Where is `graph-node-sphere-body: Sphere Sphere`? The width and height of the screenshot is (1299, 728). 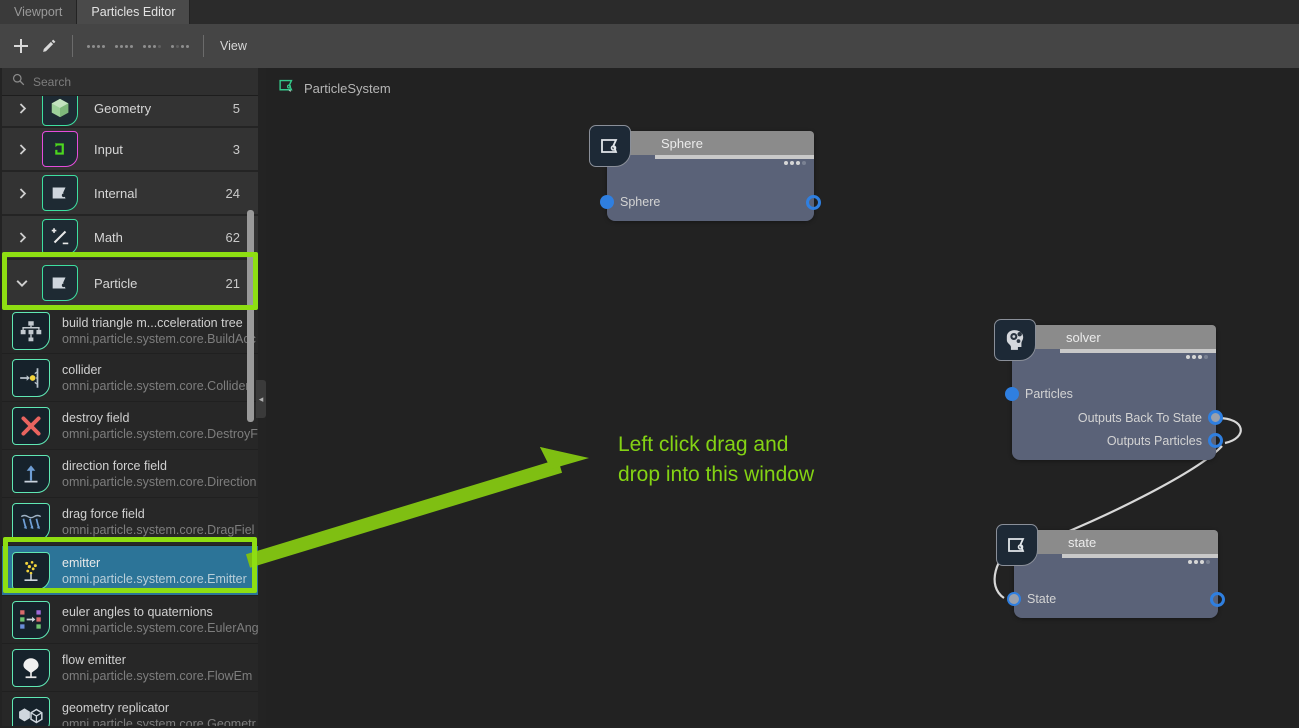
graph-node-sphere-body: Sphere Sphere is located at coordinates (705, 173).